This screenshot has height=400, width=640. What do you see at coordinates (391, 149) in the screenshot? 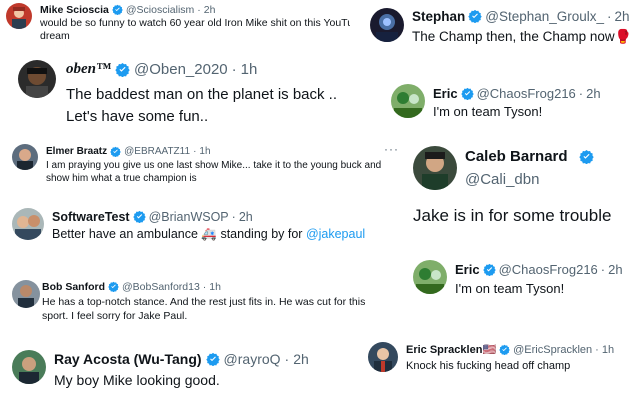
I see `more-options-icon: ···` at bounding box center [391, 149].